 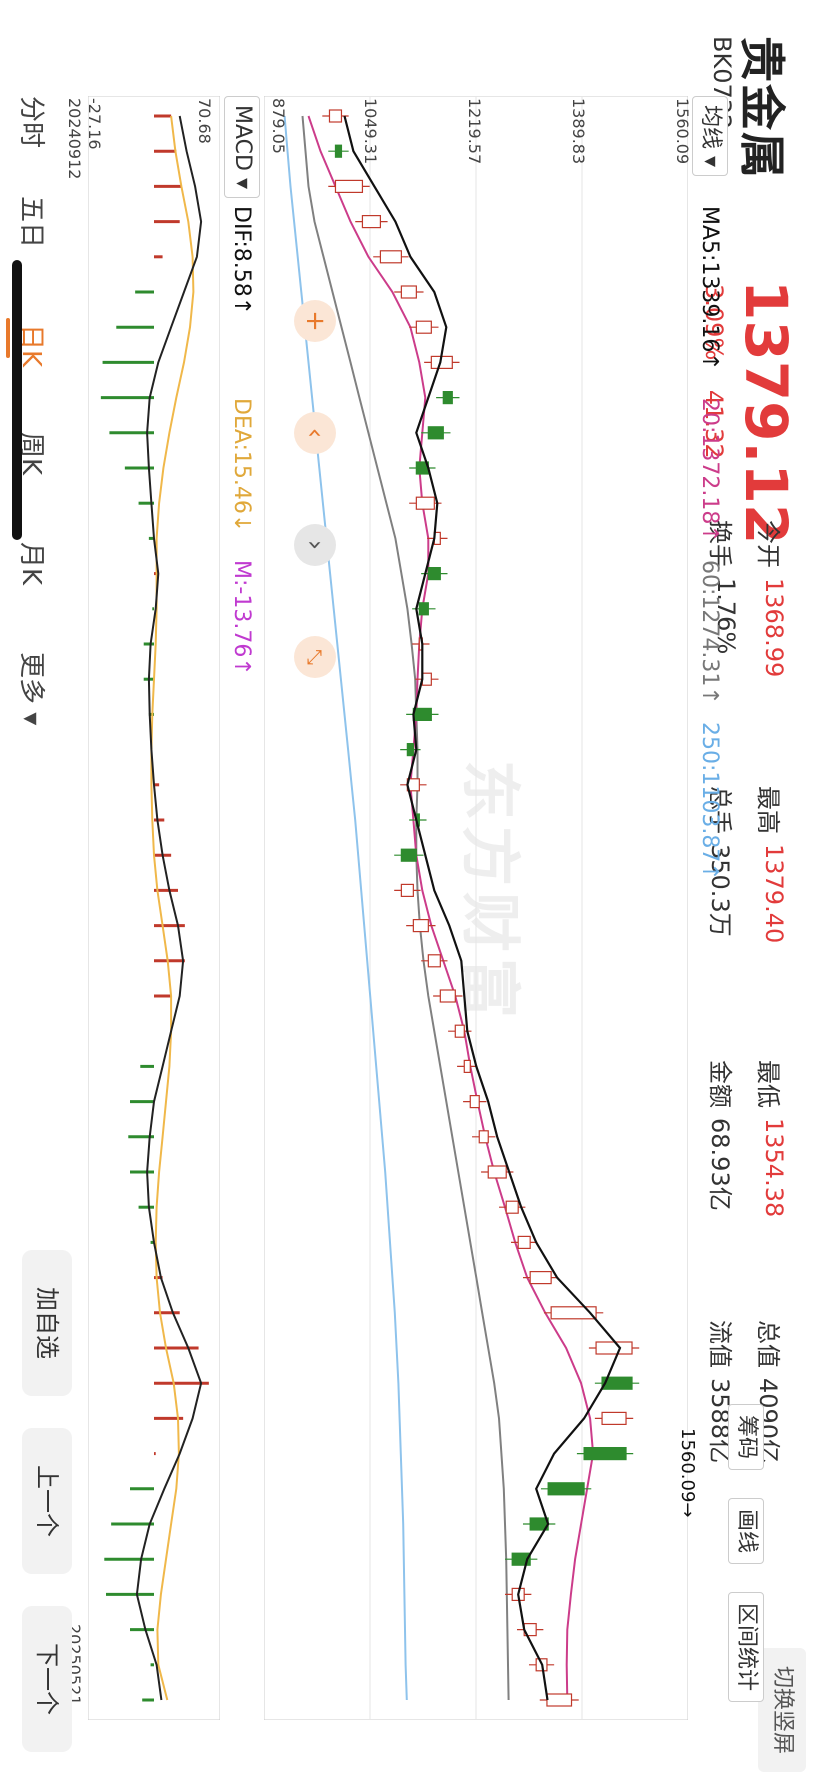 I want to click on chips-button: 筹码, so click(x=746, y=1437).